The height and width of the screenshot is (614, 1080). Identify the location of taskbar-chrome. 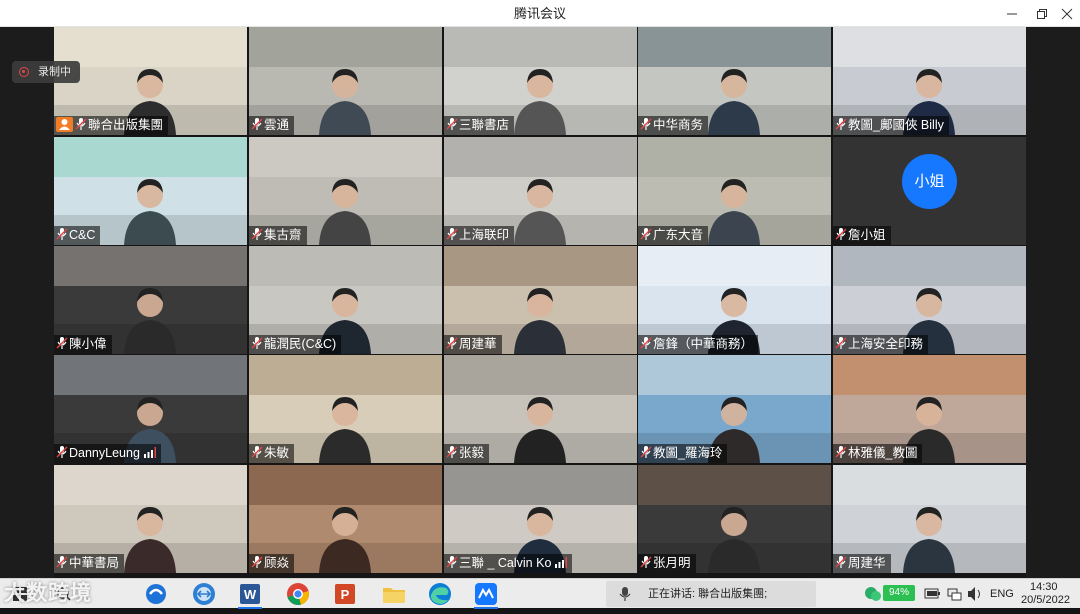
(298, 594).